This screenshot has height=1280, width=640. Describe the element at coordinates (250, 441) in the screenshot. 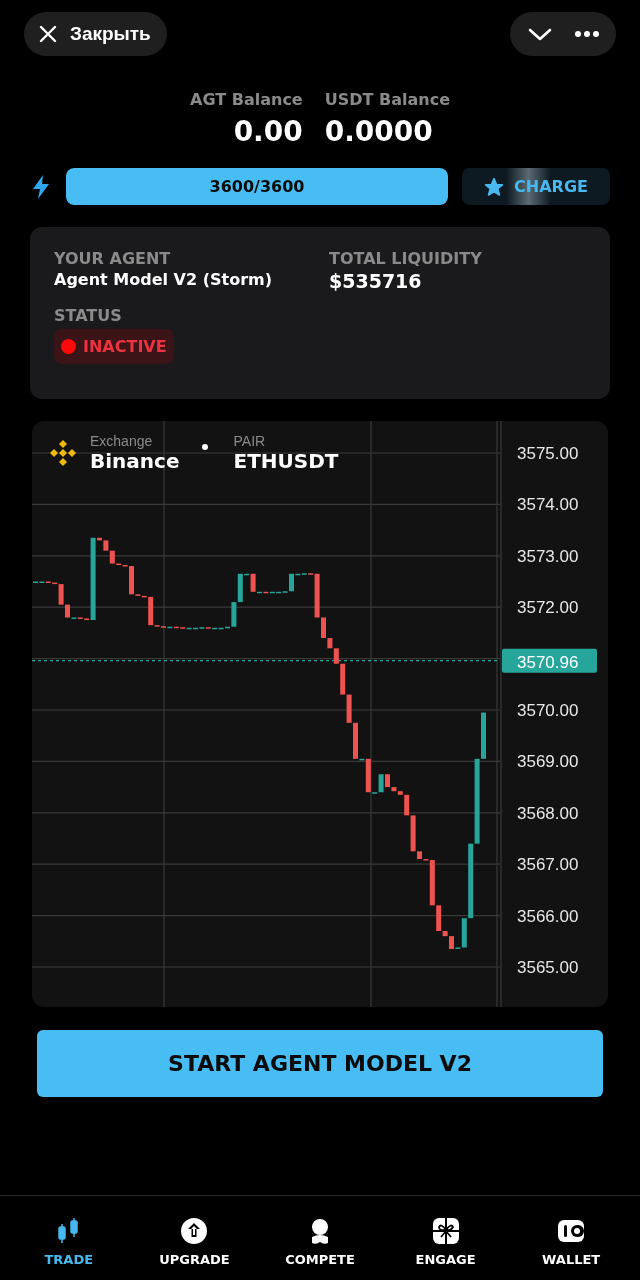

I see `pair-label: PAIR` at that location.